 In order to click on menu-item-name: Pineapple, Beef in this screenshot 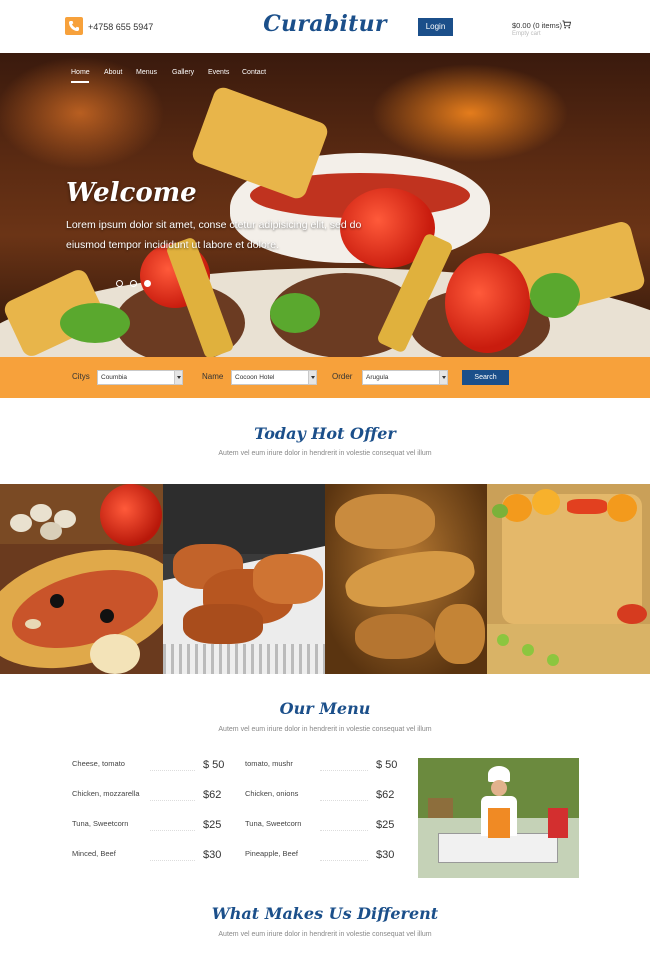, I will do `click(271, 853)`.